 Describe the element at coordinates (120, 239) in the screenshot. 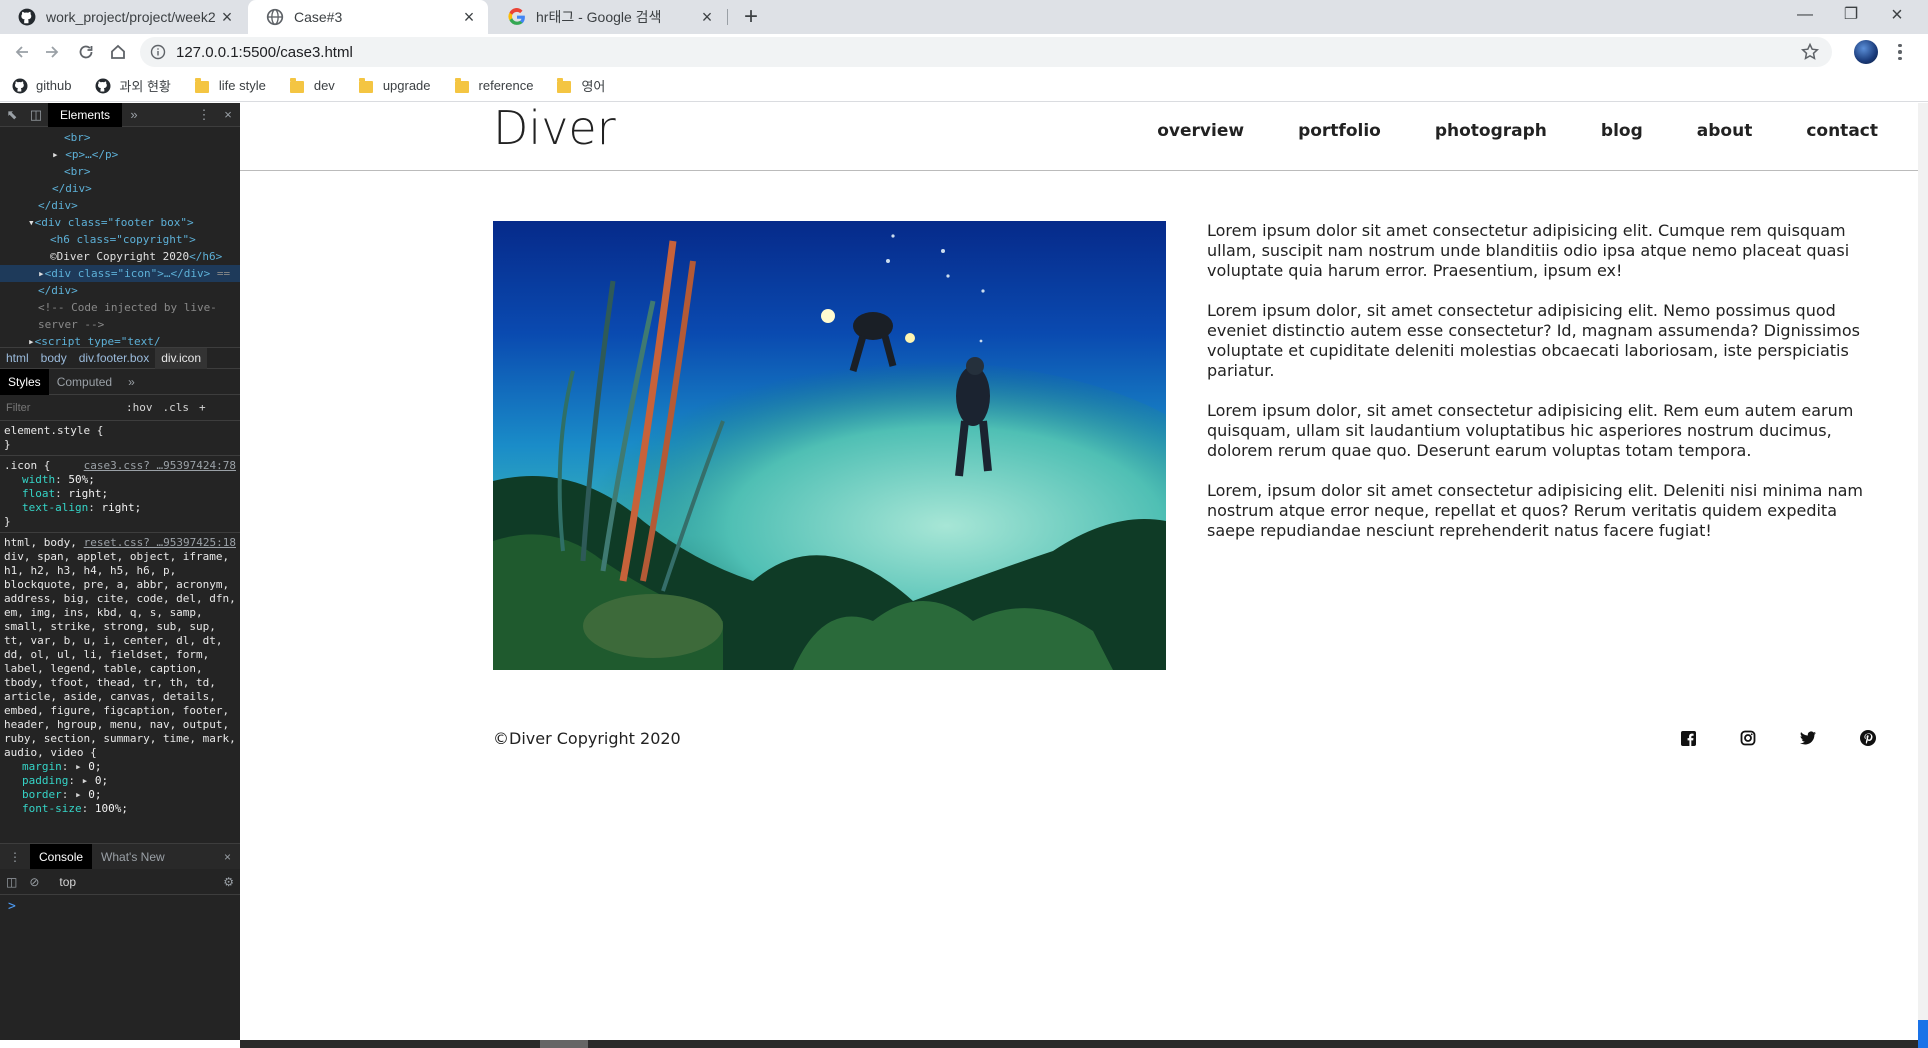

I see `dom-node: <h6 class="copyright">` at that location.